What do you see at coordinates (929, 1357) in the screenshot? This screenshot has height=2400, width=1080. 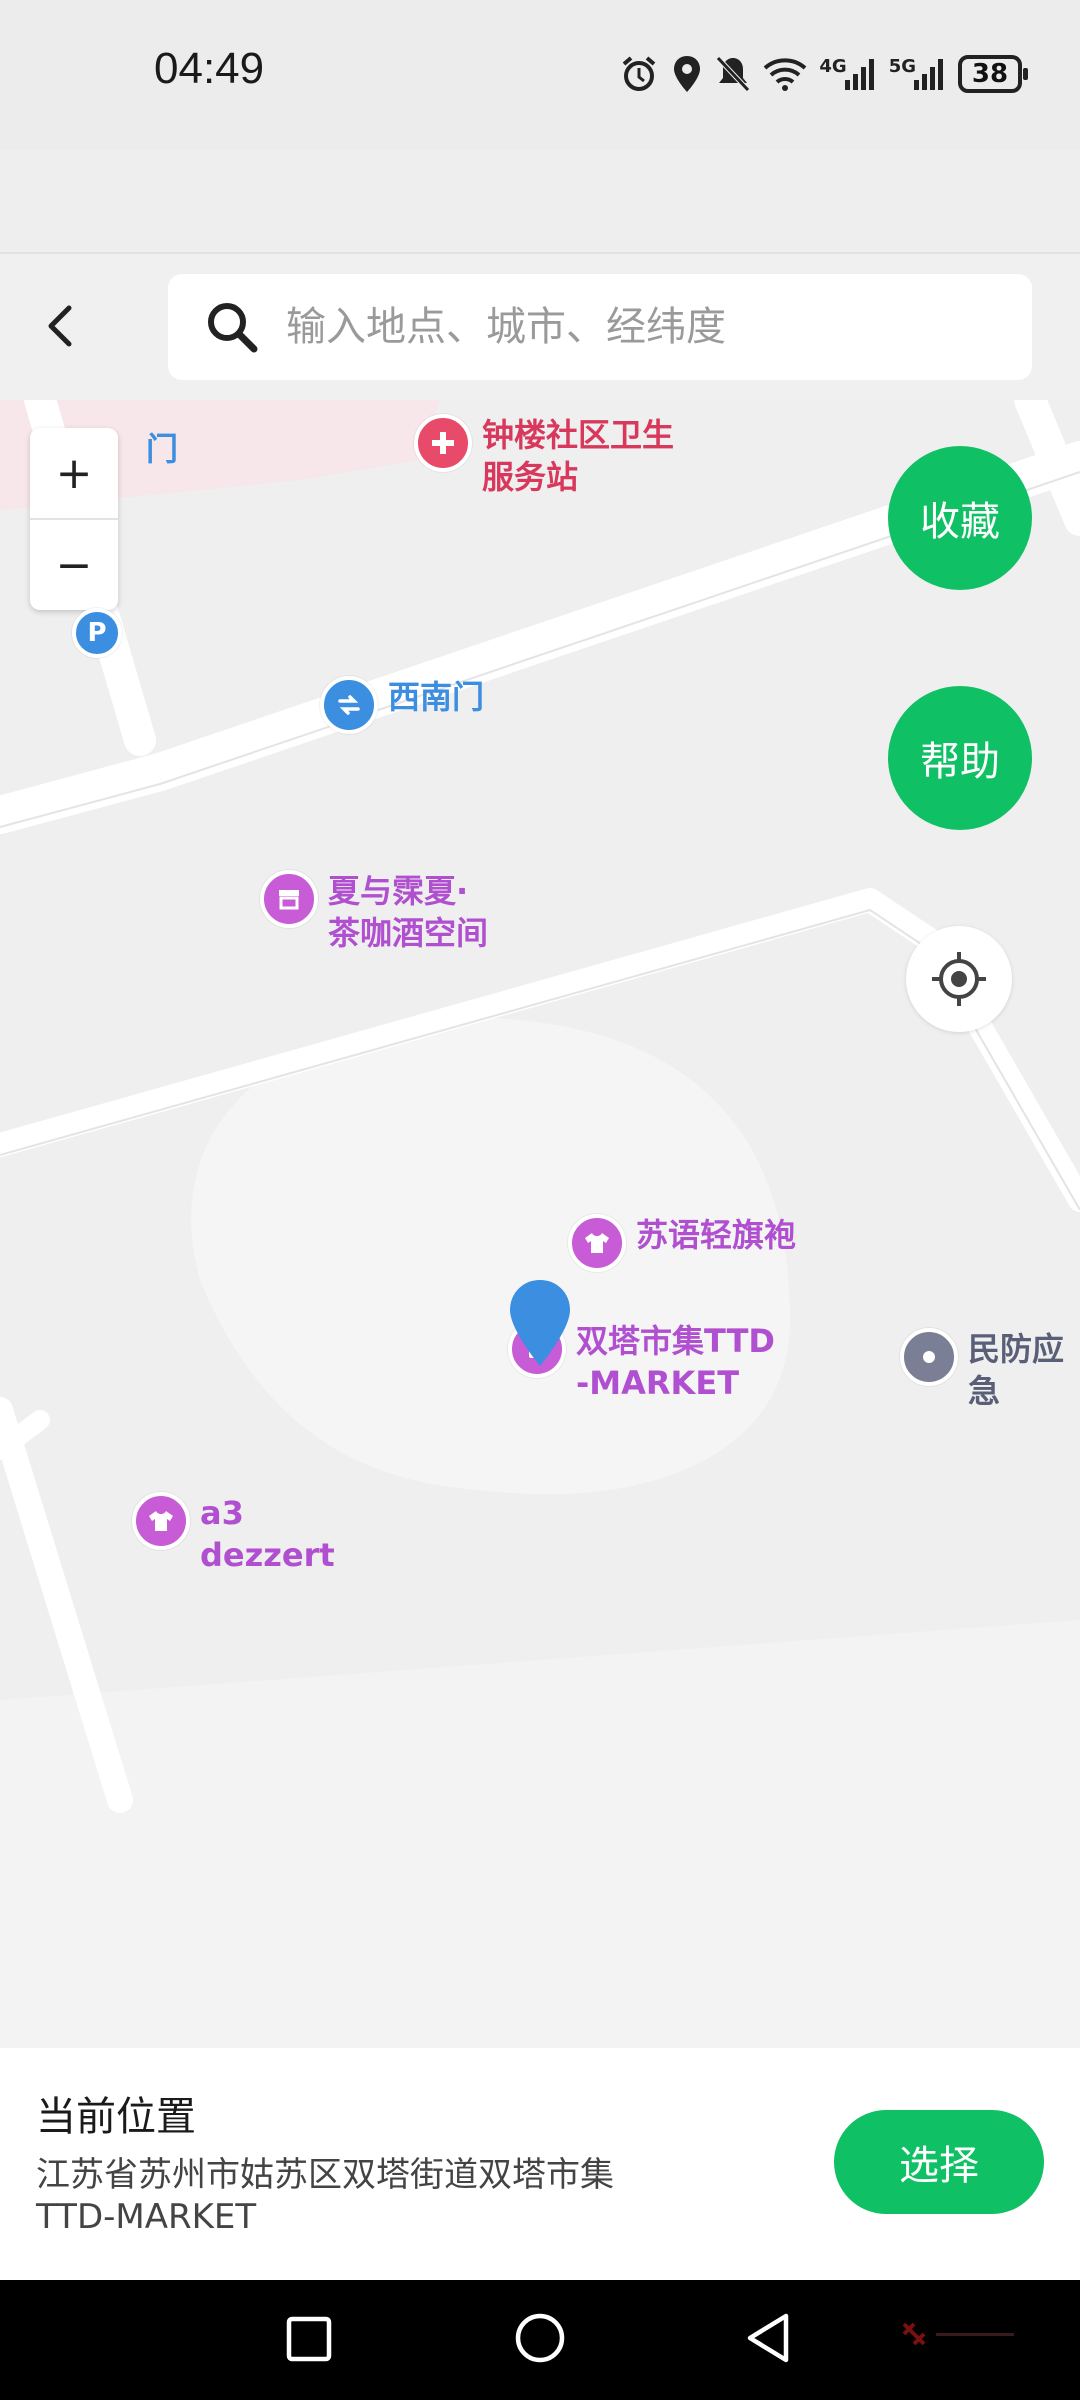 I see `dot-icon` at bounding box center [929, 1357].